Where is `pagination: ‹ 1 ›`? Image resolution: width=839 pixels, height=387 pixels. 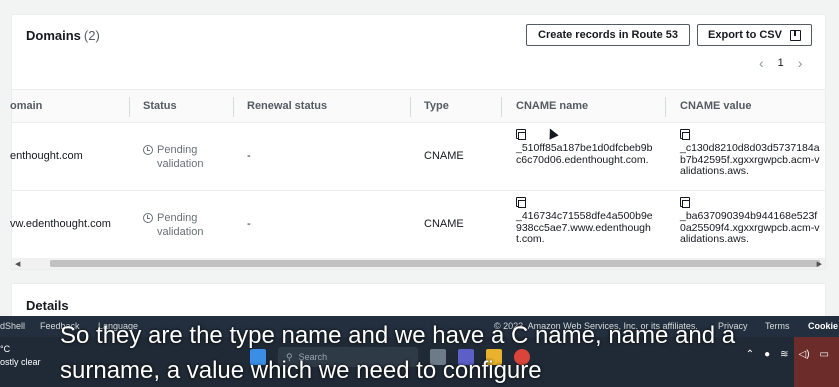
pagination: ‹ 1 › is located at coordinates (780, 63).